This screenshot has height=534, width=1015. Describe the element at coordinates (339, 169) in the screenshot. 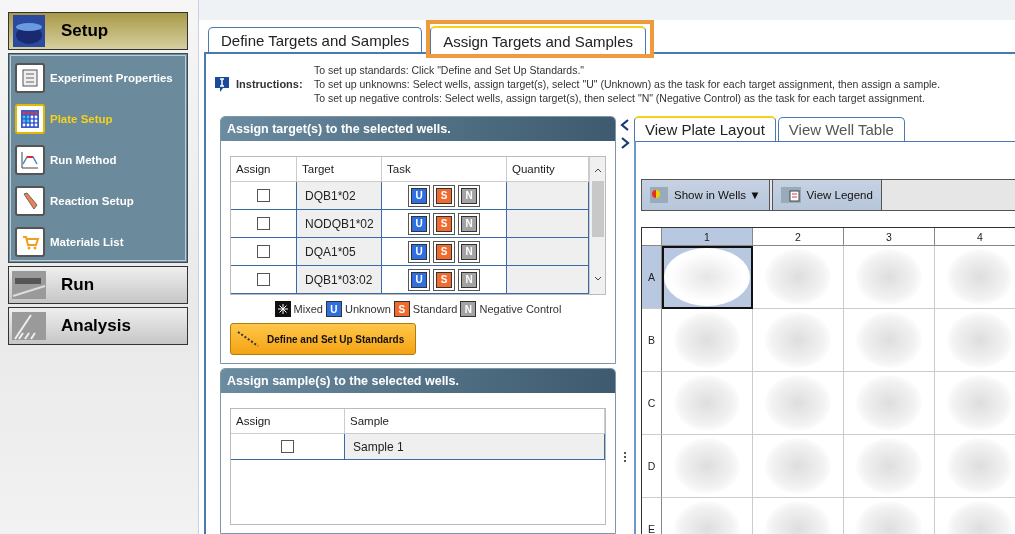

I see `column-header: Target` at that location.